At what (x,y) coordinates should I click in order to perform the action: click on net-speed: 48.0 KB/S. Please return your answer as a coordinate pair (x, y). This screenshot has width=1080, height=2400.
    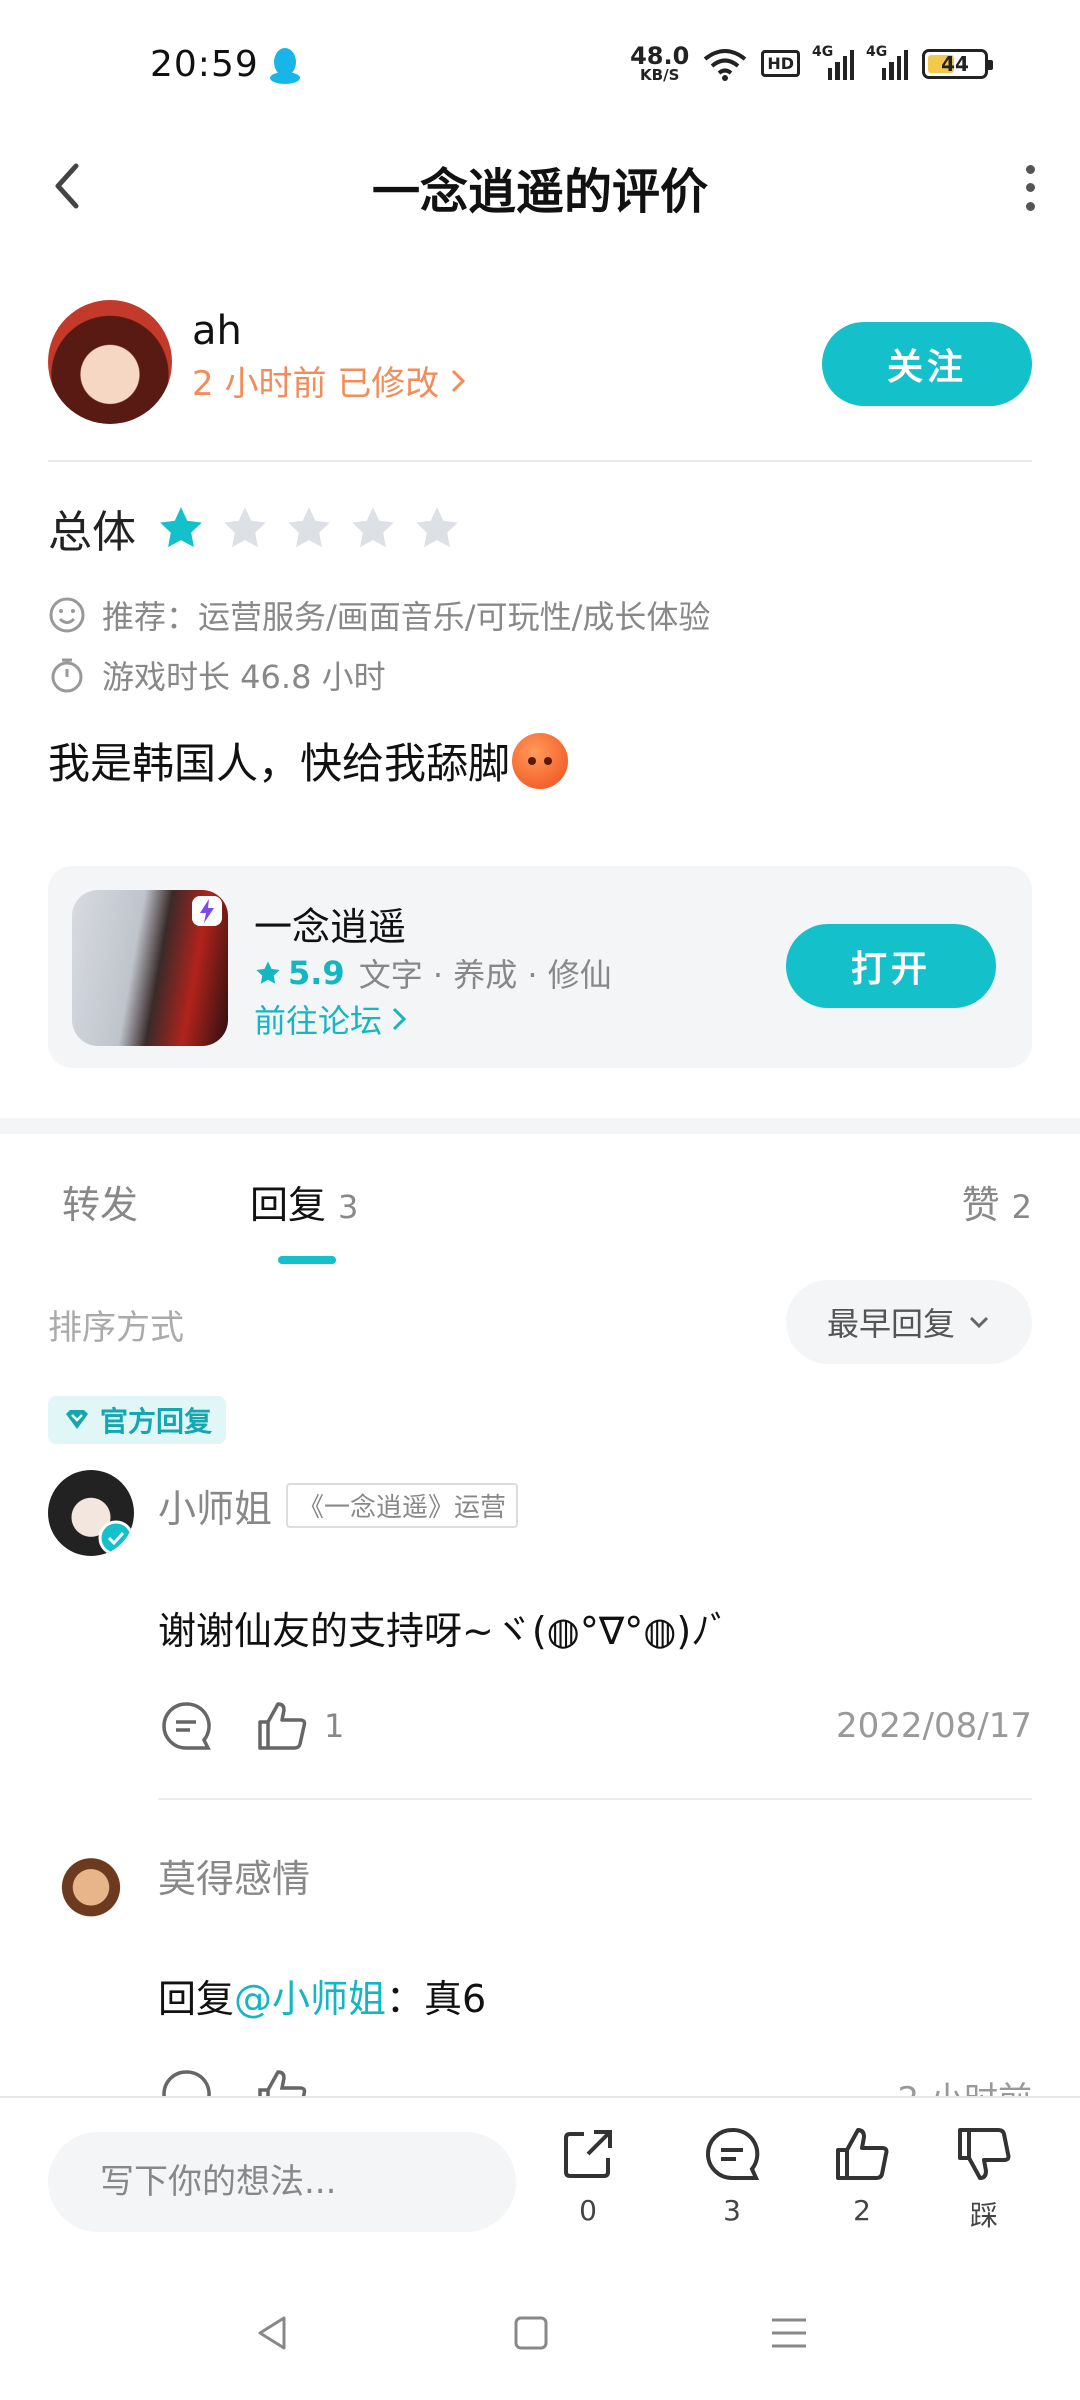
    Looking at the image, I should click on (660, 63).